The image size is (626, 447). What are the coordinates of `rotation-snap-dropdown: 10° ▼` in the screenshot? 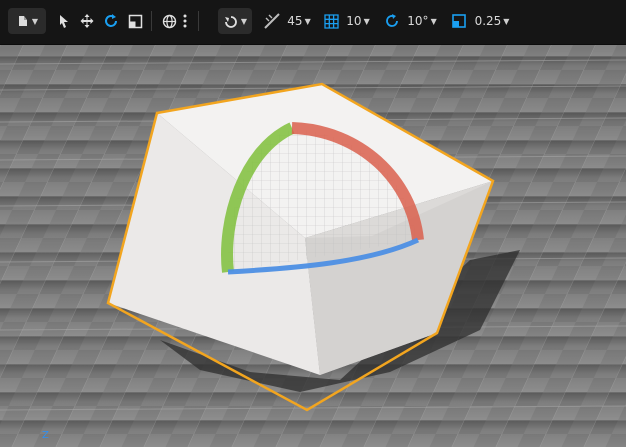 It's located at (410, 21).